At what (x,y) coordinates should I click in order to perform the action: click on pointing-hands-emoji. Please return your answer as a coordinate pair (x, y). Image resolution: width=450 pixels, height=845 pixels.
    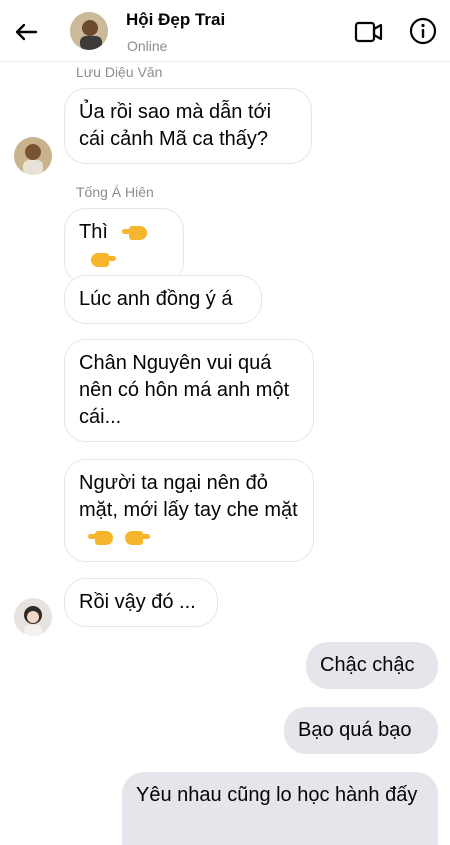
    Looking at the image, I should click on (117, 537).